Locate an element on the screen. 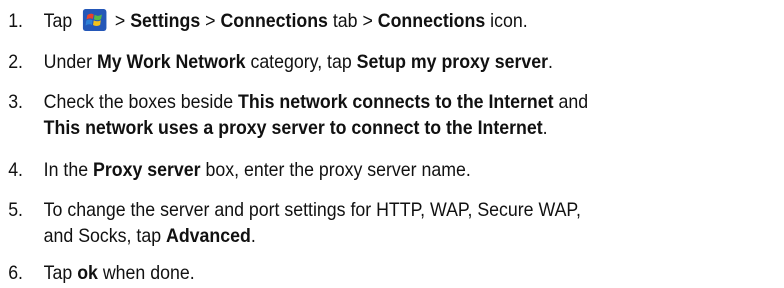 The width and height of the screenshot is (784, 288). step-number: 6. is located at coordinates (15, 273).